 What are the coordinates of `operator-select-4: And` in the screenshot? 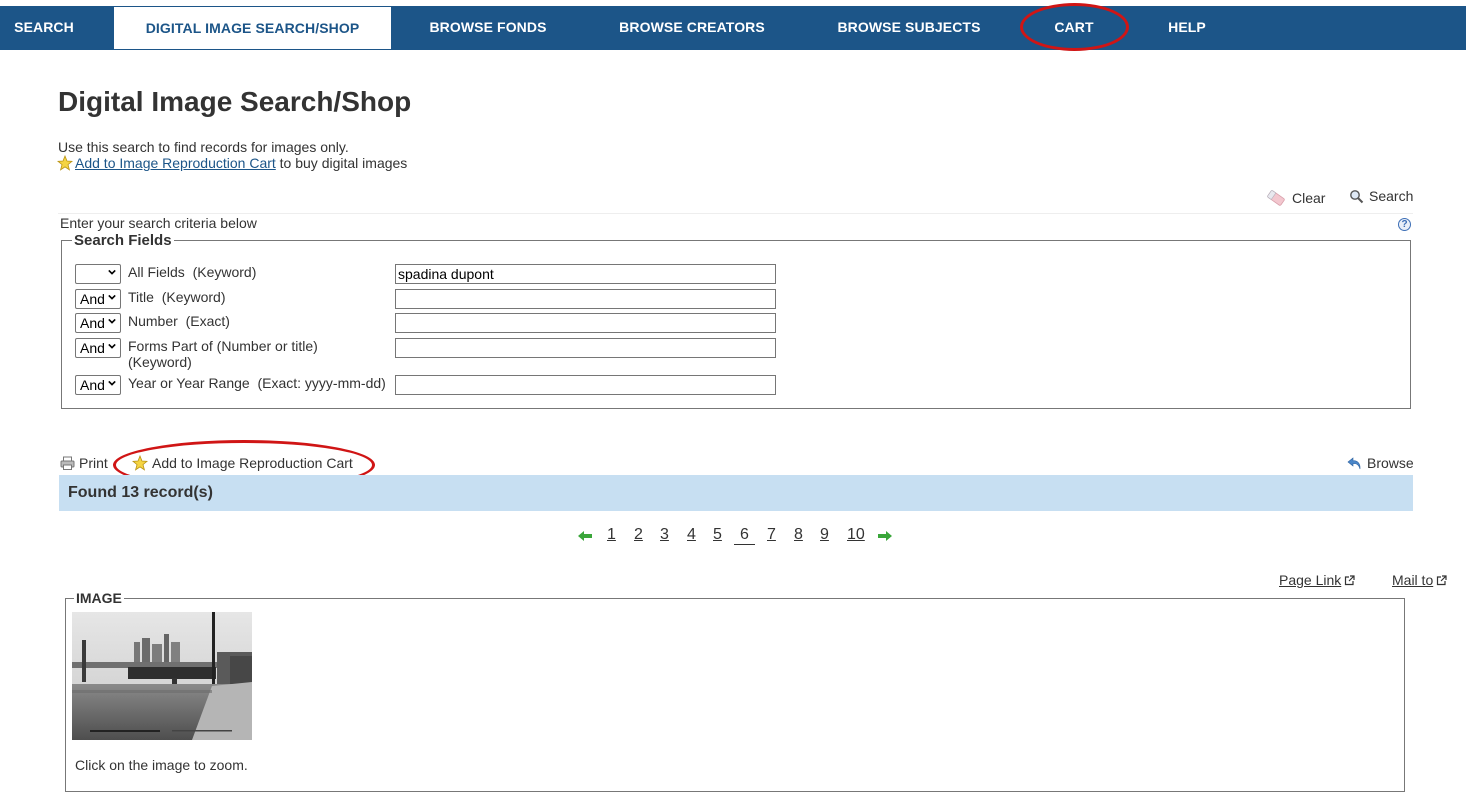 It's located at (98, 348).